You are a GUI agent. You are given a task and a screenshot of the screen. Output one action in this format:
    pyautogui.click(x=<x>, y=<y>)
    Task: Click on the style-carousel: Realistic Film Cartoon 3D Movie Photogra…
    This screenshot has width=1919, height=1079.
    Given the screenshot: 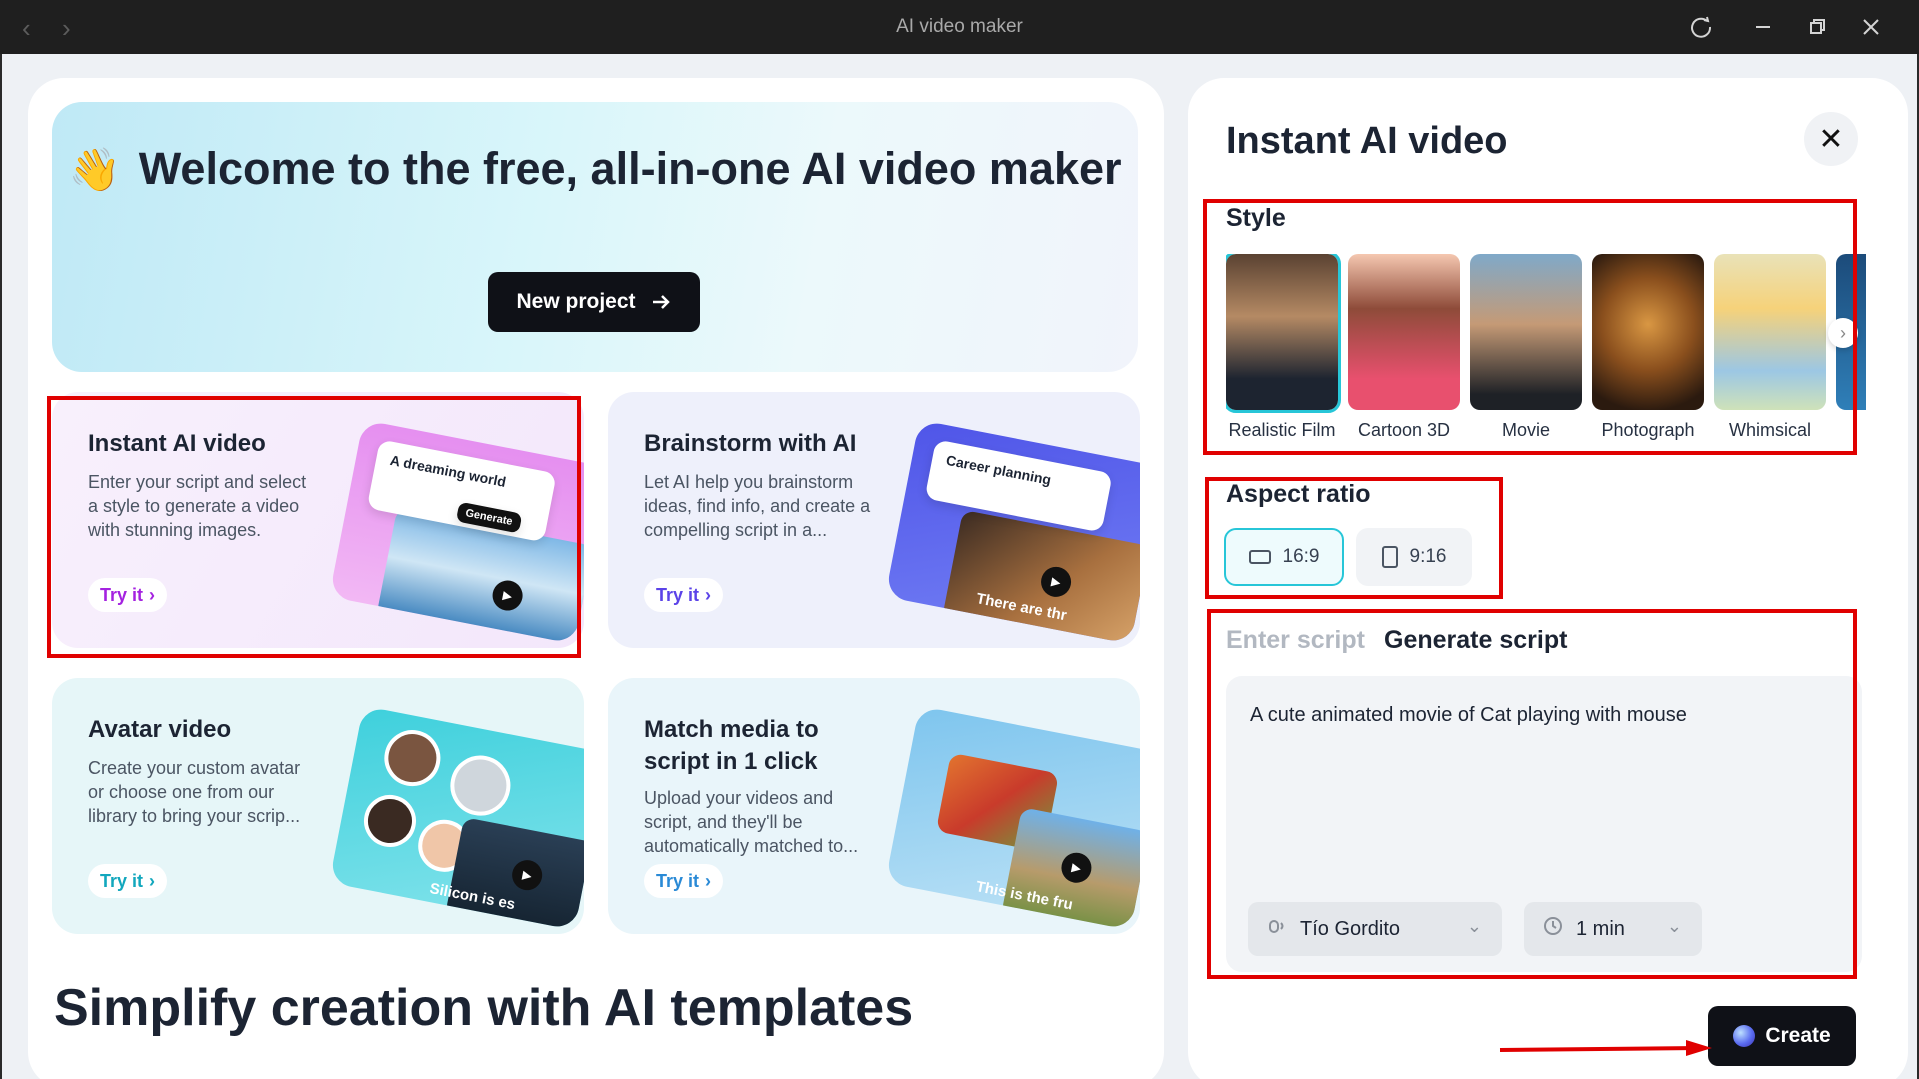 What is the action you would take?
    pyautogui.click(x=1546, y=354)
    